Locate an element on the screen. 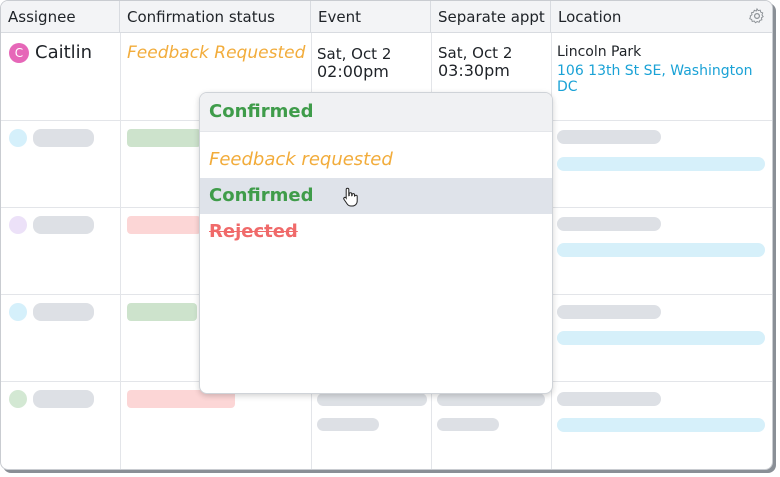  dropdown-selected-value: Confirmed is located at coordinates (376, 112).